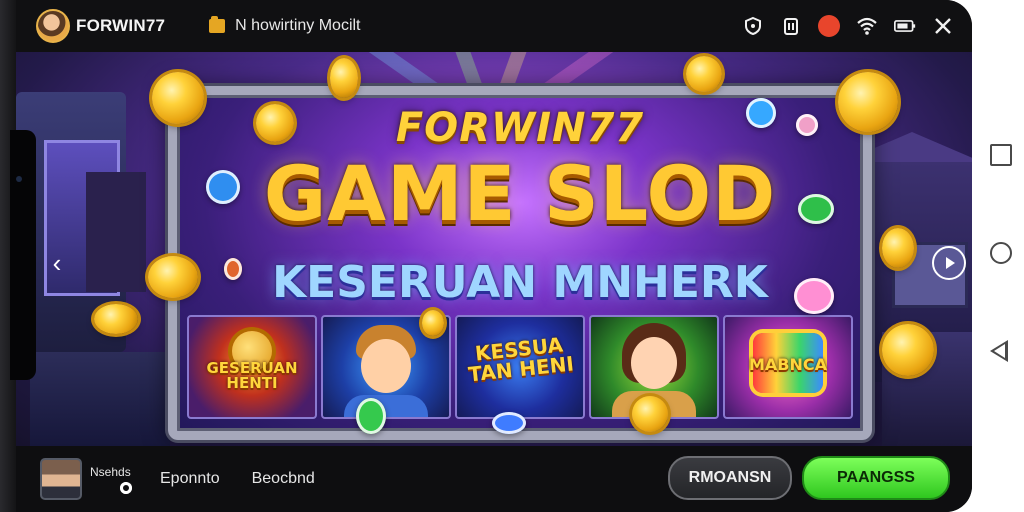  I want to click on battery-icon, so click(905, 26).